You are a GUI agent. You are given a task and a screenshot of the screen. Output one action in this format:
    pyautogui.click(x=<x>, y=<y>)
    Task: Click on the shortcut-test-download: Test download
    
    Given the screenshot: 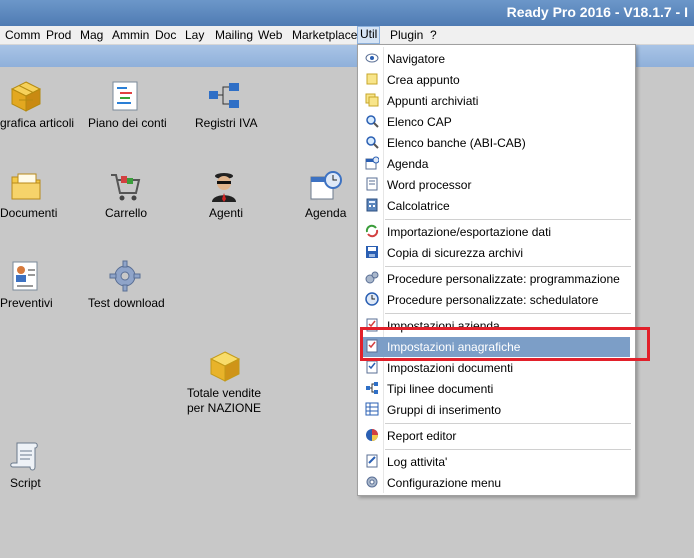 What is the action you would take?
    pyautogui.click(x=126, y=303)
    